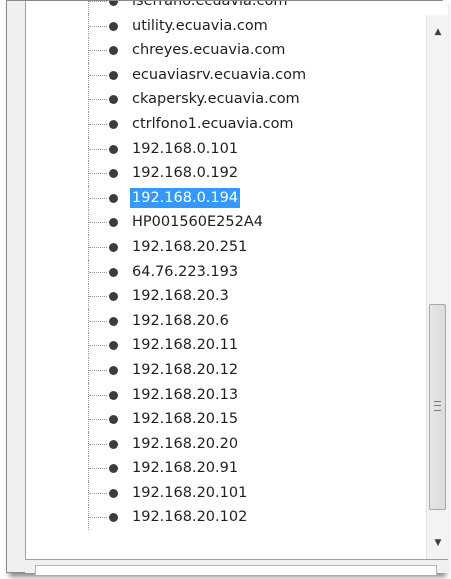  I want to click on tree-item: 192.168.20.3, so click(224, 296).